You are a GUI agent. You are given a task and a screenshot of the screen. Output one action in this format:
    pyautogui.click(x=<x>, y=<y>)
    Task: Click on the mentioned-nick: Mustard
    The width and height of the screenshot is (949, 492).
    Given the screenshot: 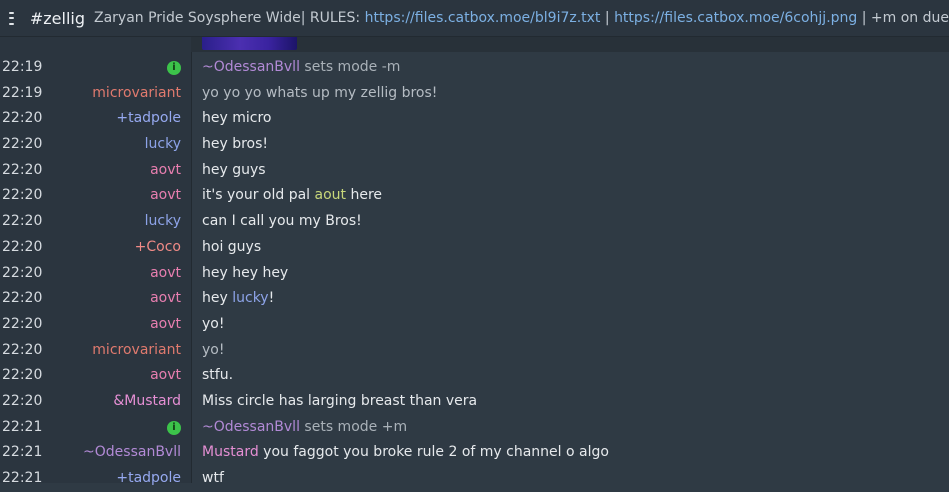 What is the action you would take?
    pyautogui.click(x=230, y=452)
    